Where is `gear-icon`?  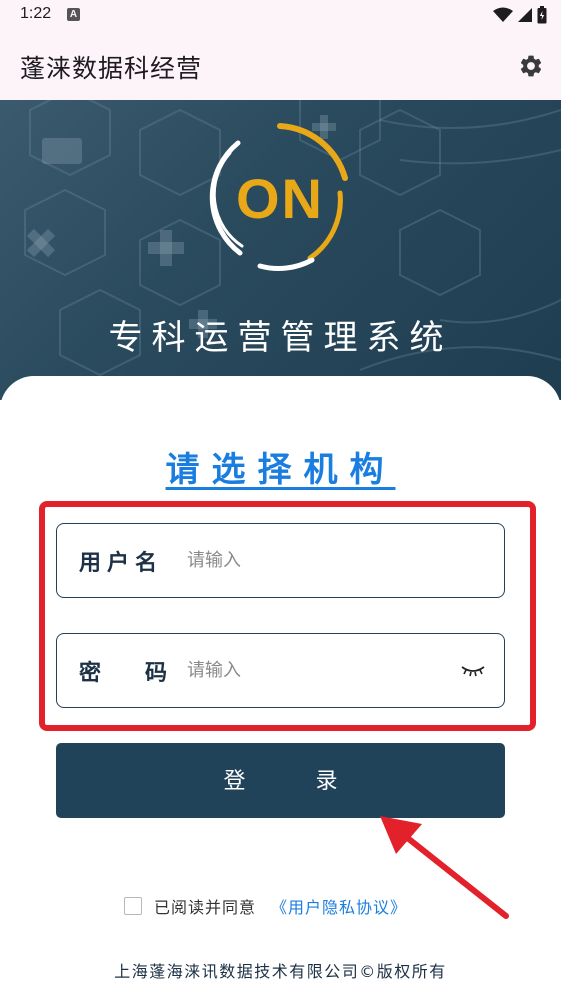 gear-icon is located at coordinates (531, 66).